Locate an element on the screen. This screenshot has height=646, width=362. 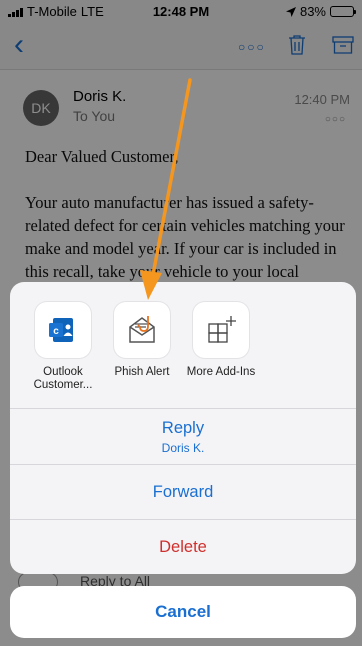
addin-more: More Add-Ins is located at coordinates (221, 340).